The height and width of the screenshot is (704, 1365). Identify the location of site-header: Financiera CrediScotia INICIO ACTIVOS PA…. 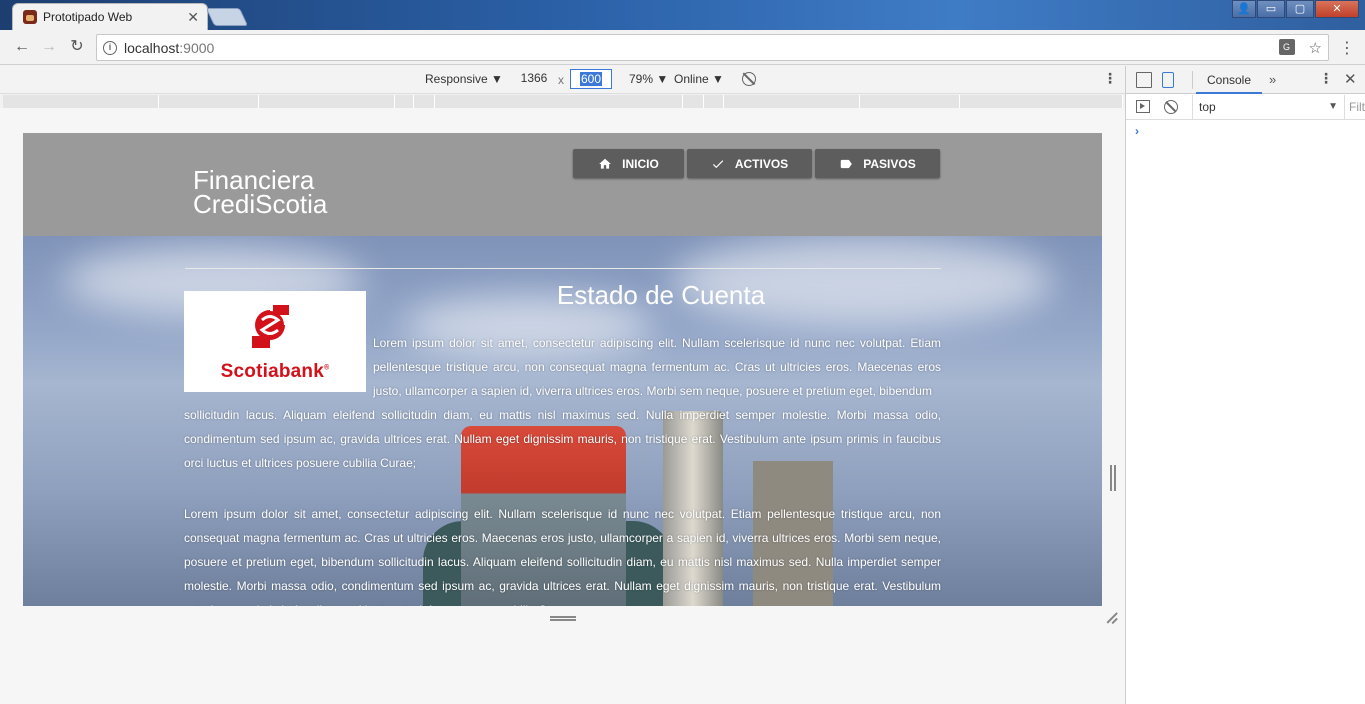
(562, 184).